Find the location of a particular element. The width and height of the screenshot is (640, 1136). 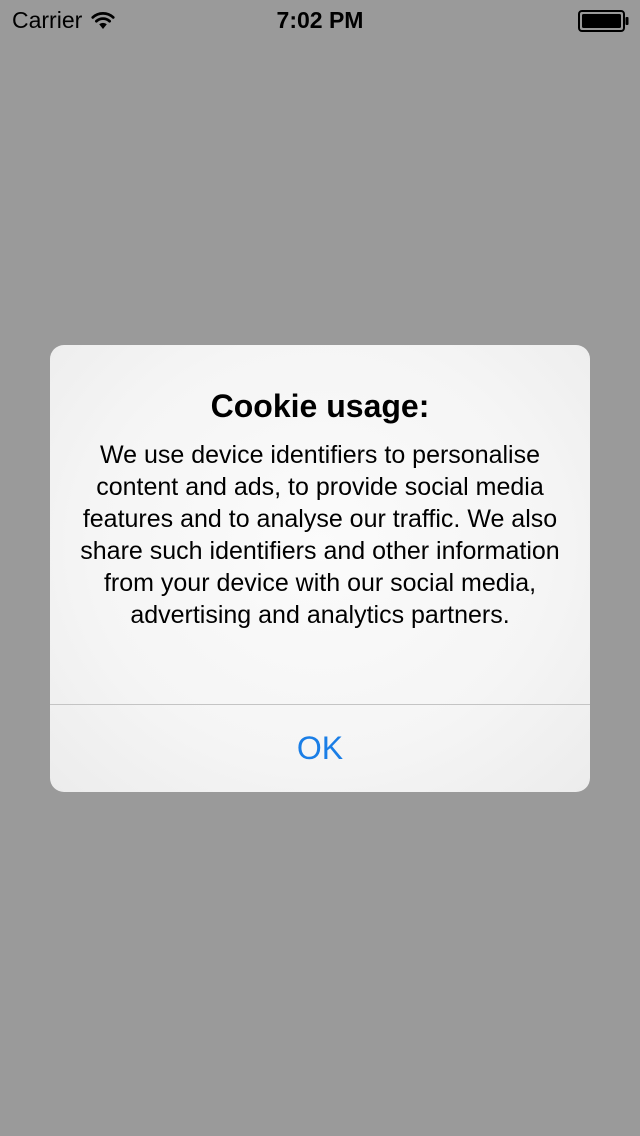

alert-title: Cookie usage: is located at coordinates (320, 406).